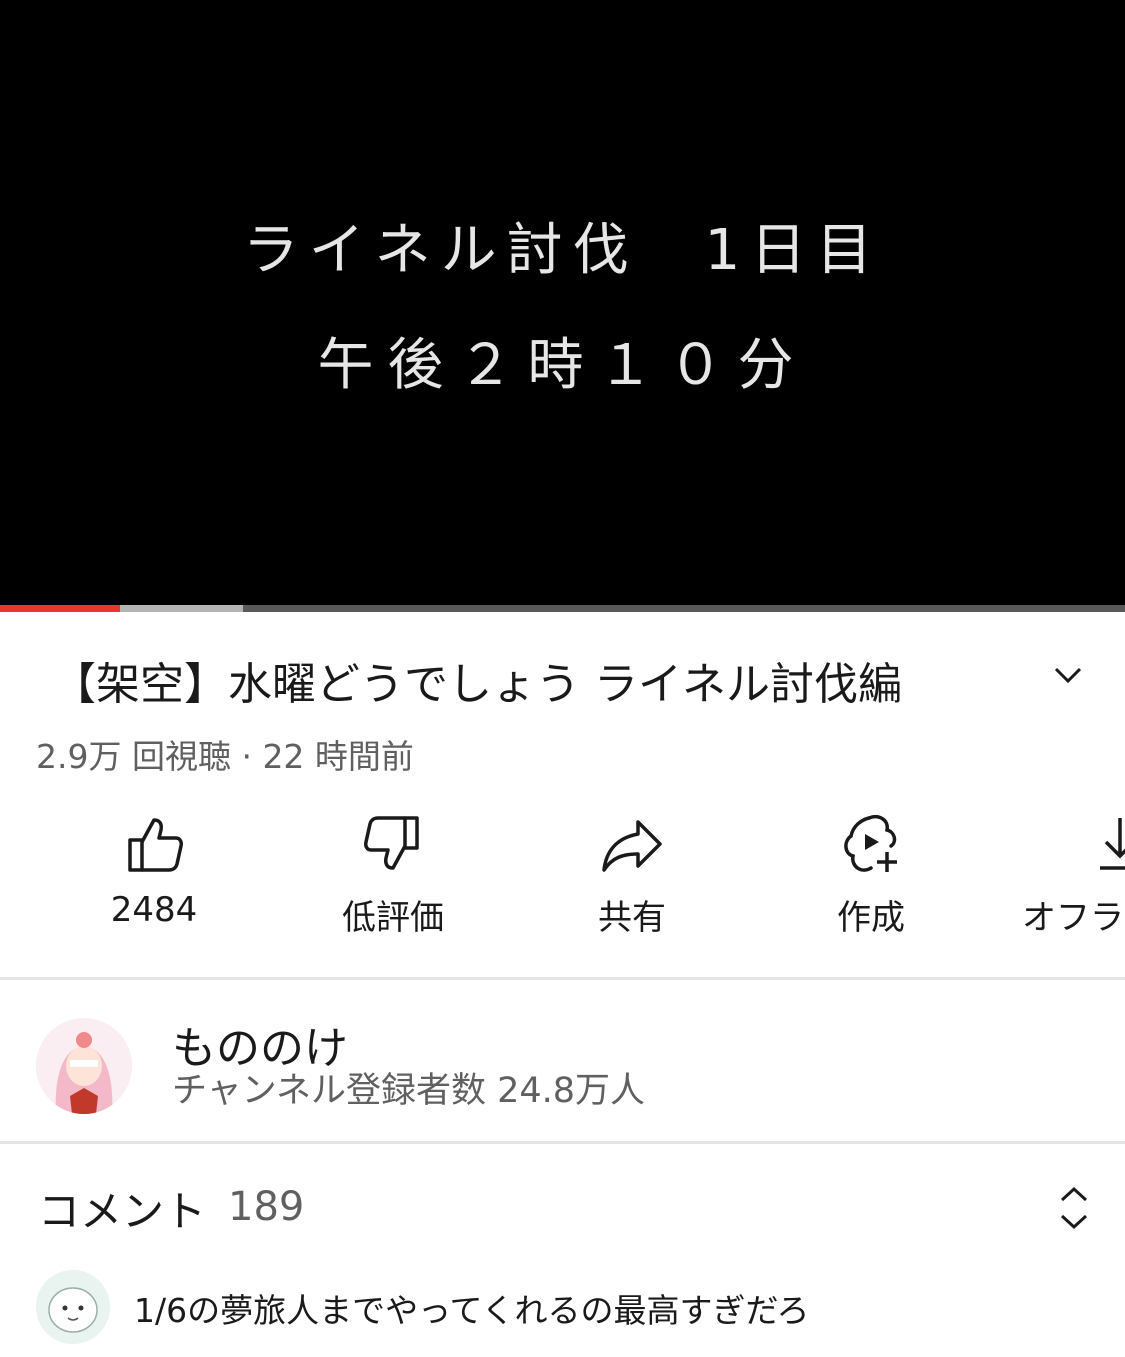  What do you see at coordinates (181, 608) in the screenshot?
I see `progress-buffered` at bounding box center [181, 608].